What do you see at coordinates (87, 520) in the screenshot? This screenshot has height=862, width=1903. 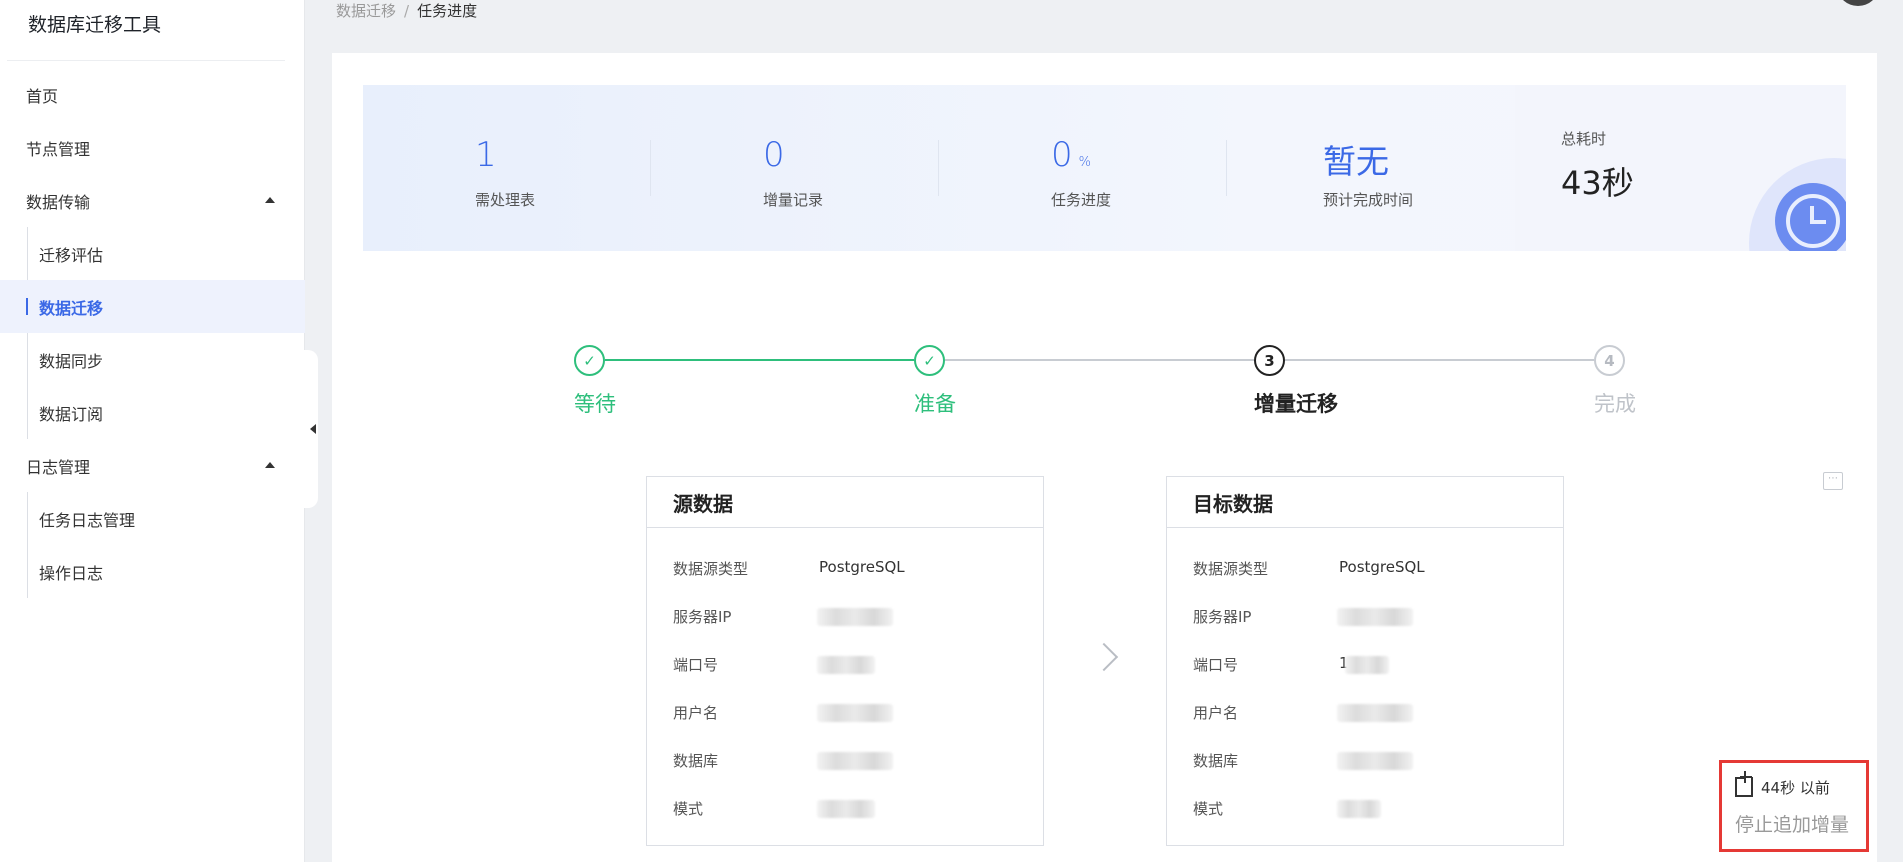 I see `sidebar-item-label: 任务日志管理` at bounding box center [87, 520].